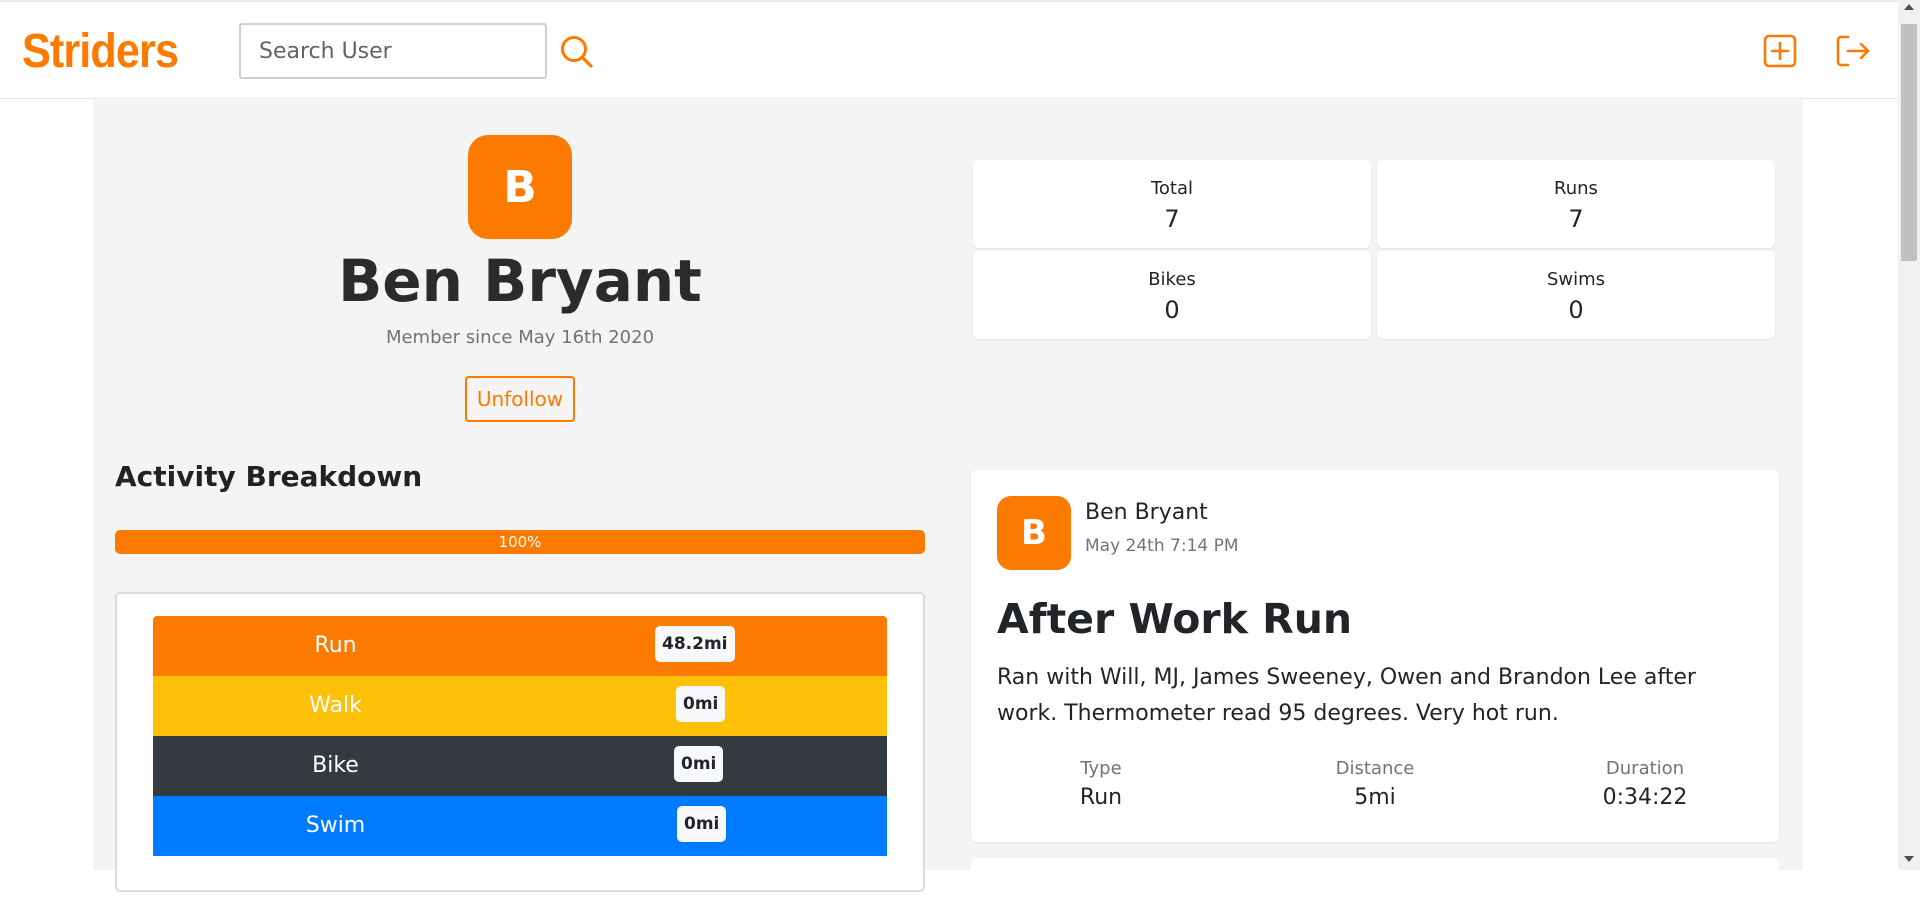 This screenshot has height=898, width=1920. What do you see at coordinates (1162, 546) in the screenshot?
I see `post-date: May 24th 7:14 PM` at bounding box center [1162, 546].